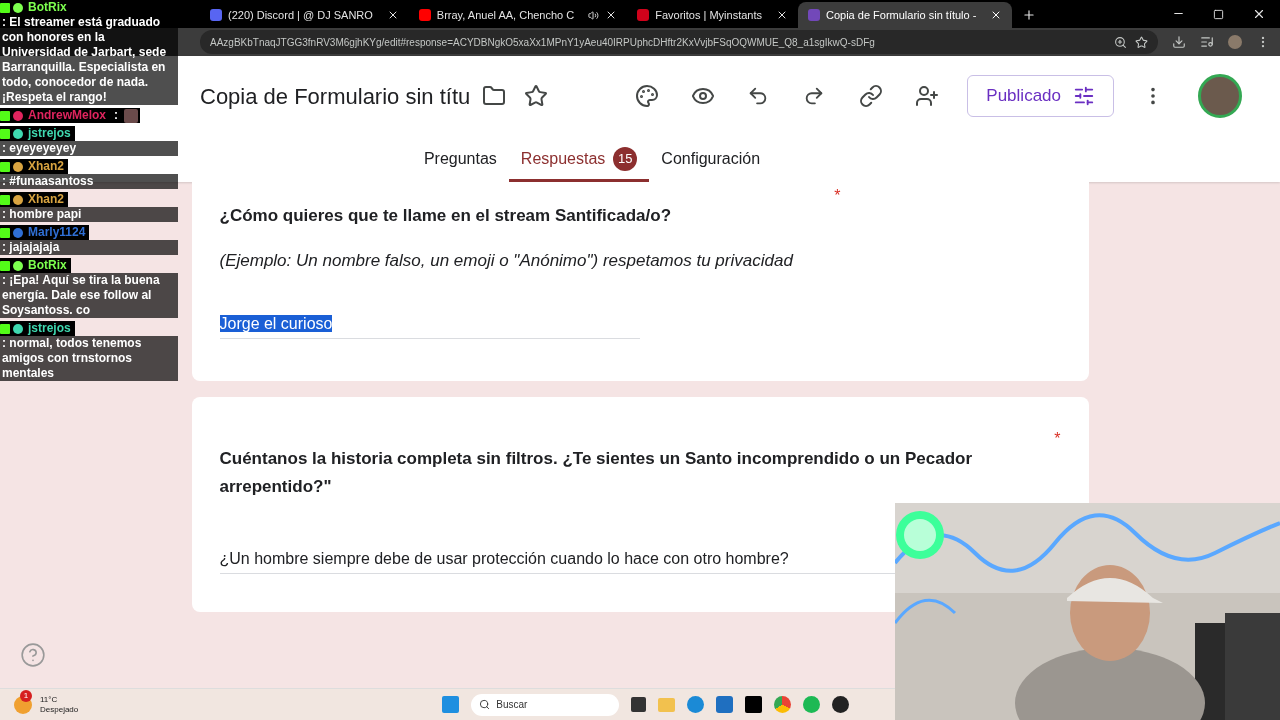 The height and width of the screenshot is (720, 1280). Describe the element at coordinates (504, 558) in the screenshot. I see `answer-text: ¿Un hombre siempre debe de usar protección cuando lo hace con otro hombre?` at that location.